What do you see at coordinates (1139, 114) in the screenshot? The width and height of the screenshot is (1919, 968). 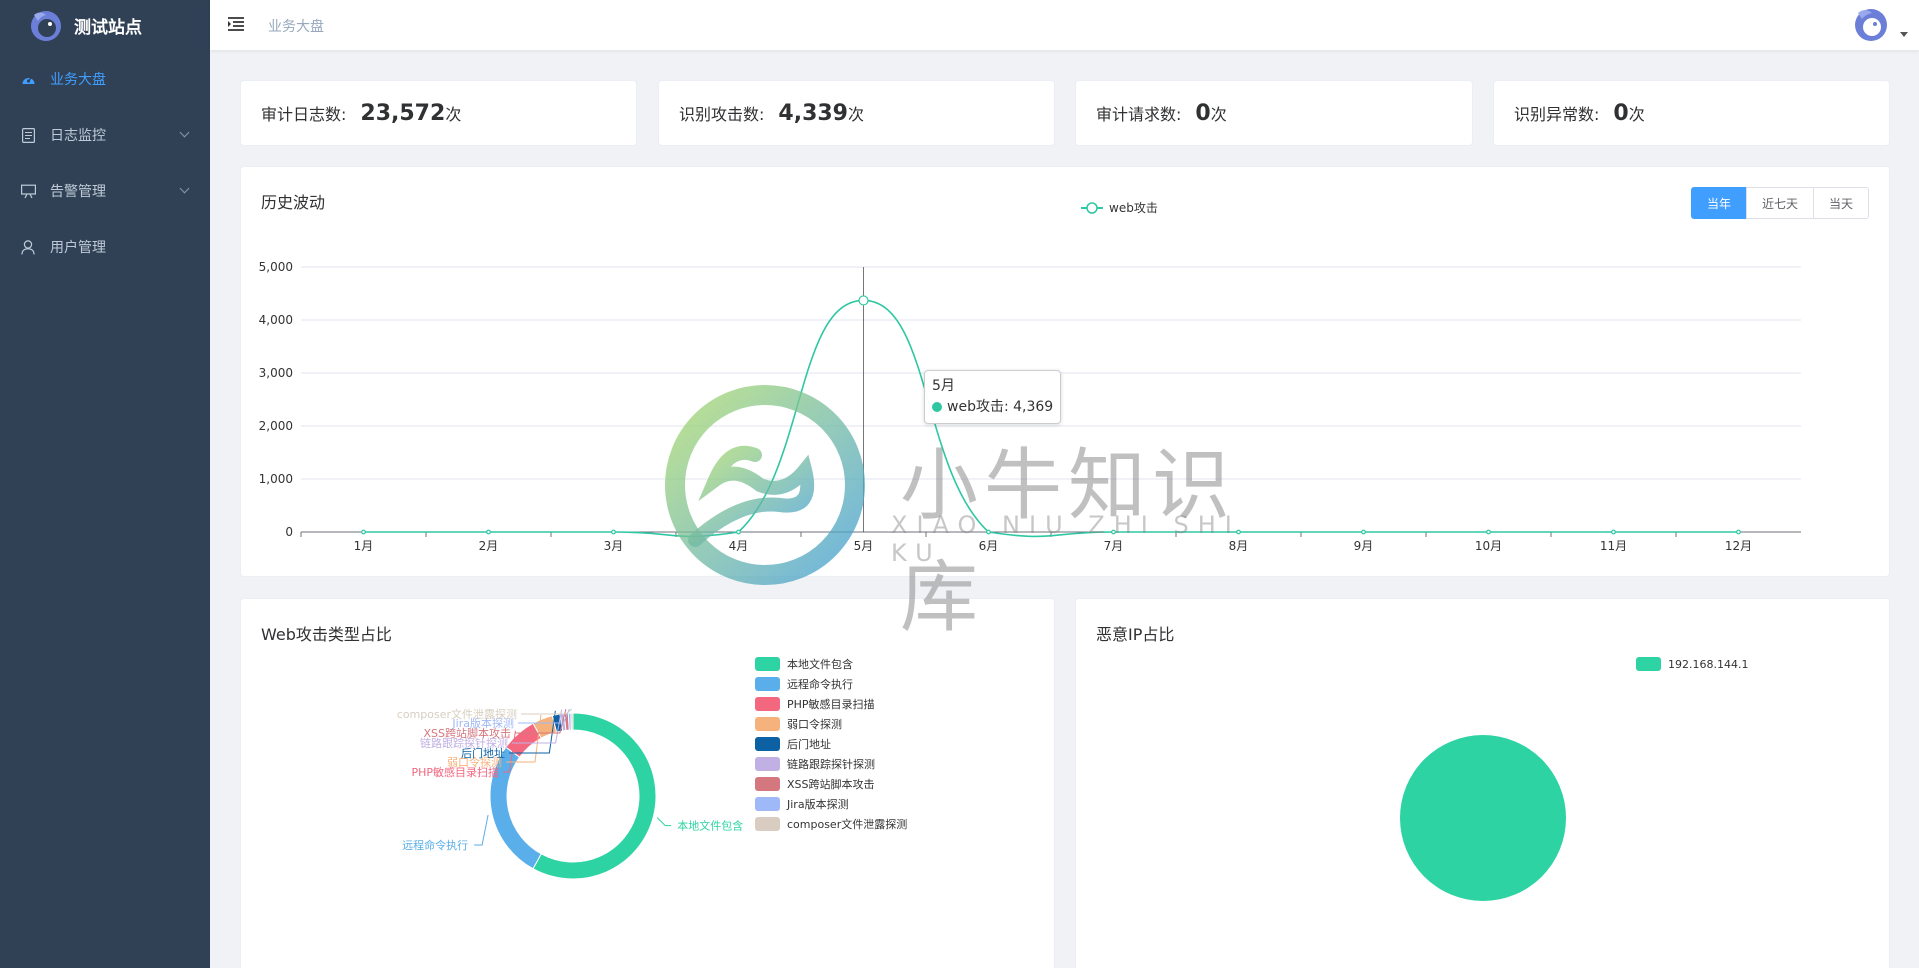 I see `stat-label: 审计请求数:` at bounding box center [1139, 114].